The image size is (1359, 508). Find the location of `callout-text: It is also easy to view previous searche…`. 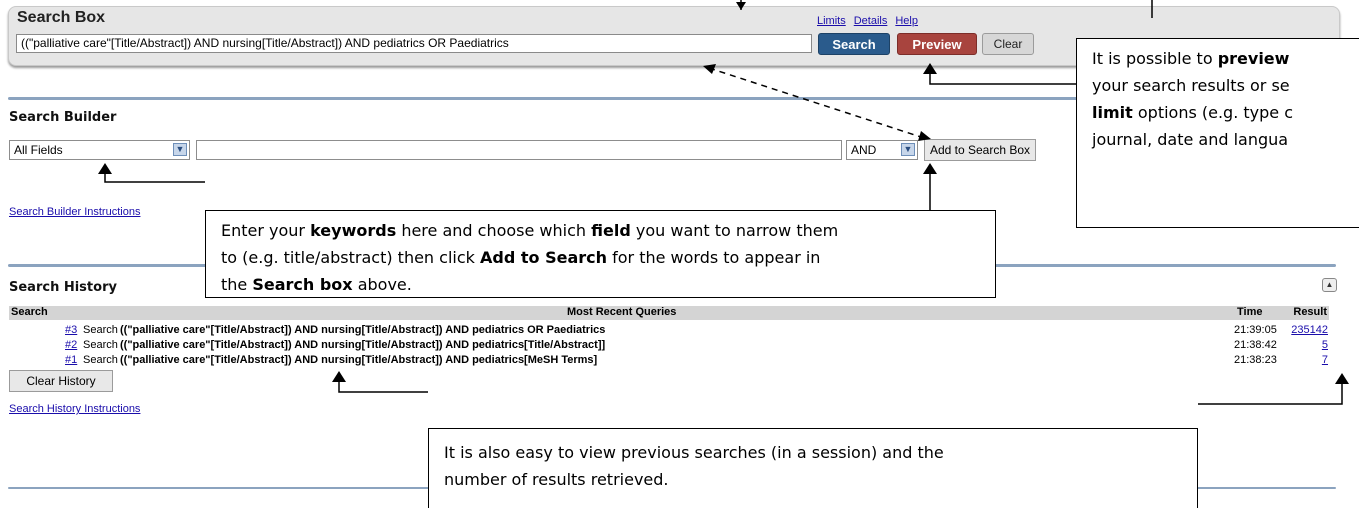

callout-text: It is also easy to view previous searche… is located at coordinates (694, 452).